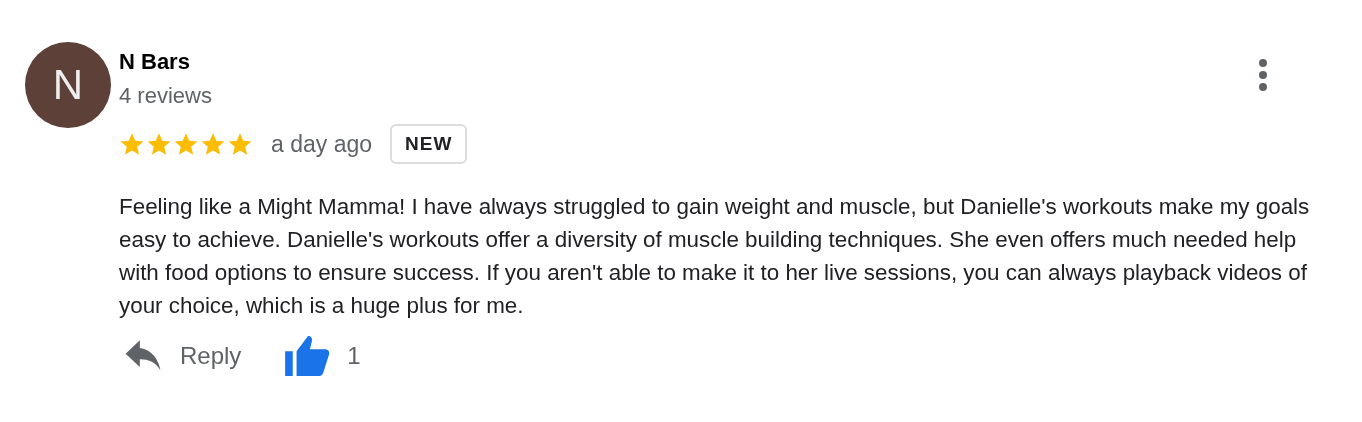 This screenshot has width=1362, height=422. Describe the element at coordinates (322, 144) in the screenshot. I see `review-time: a day ago` at that location.